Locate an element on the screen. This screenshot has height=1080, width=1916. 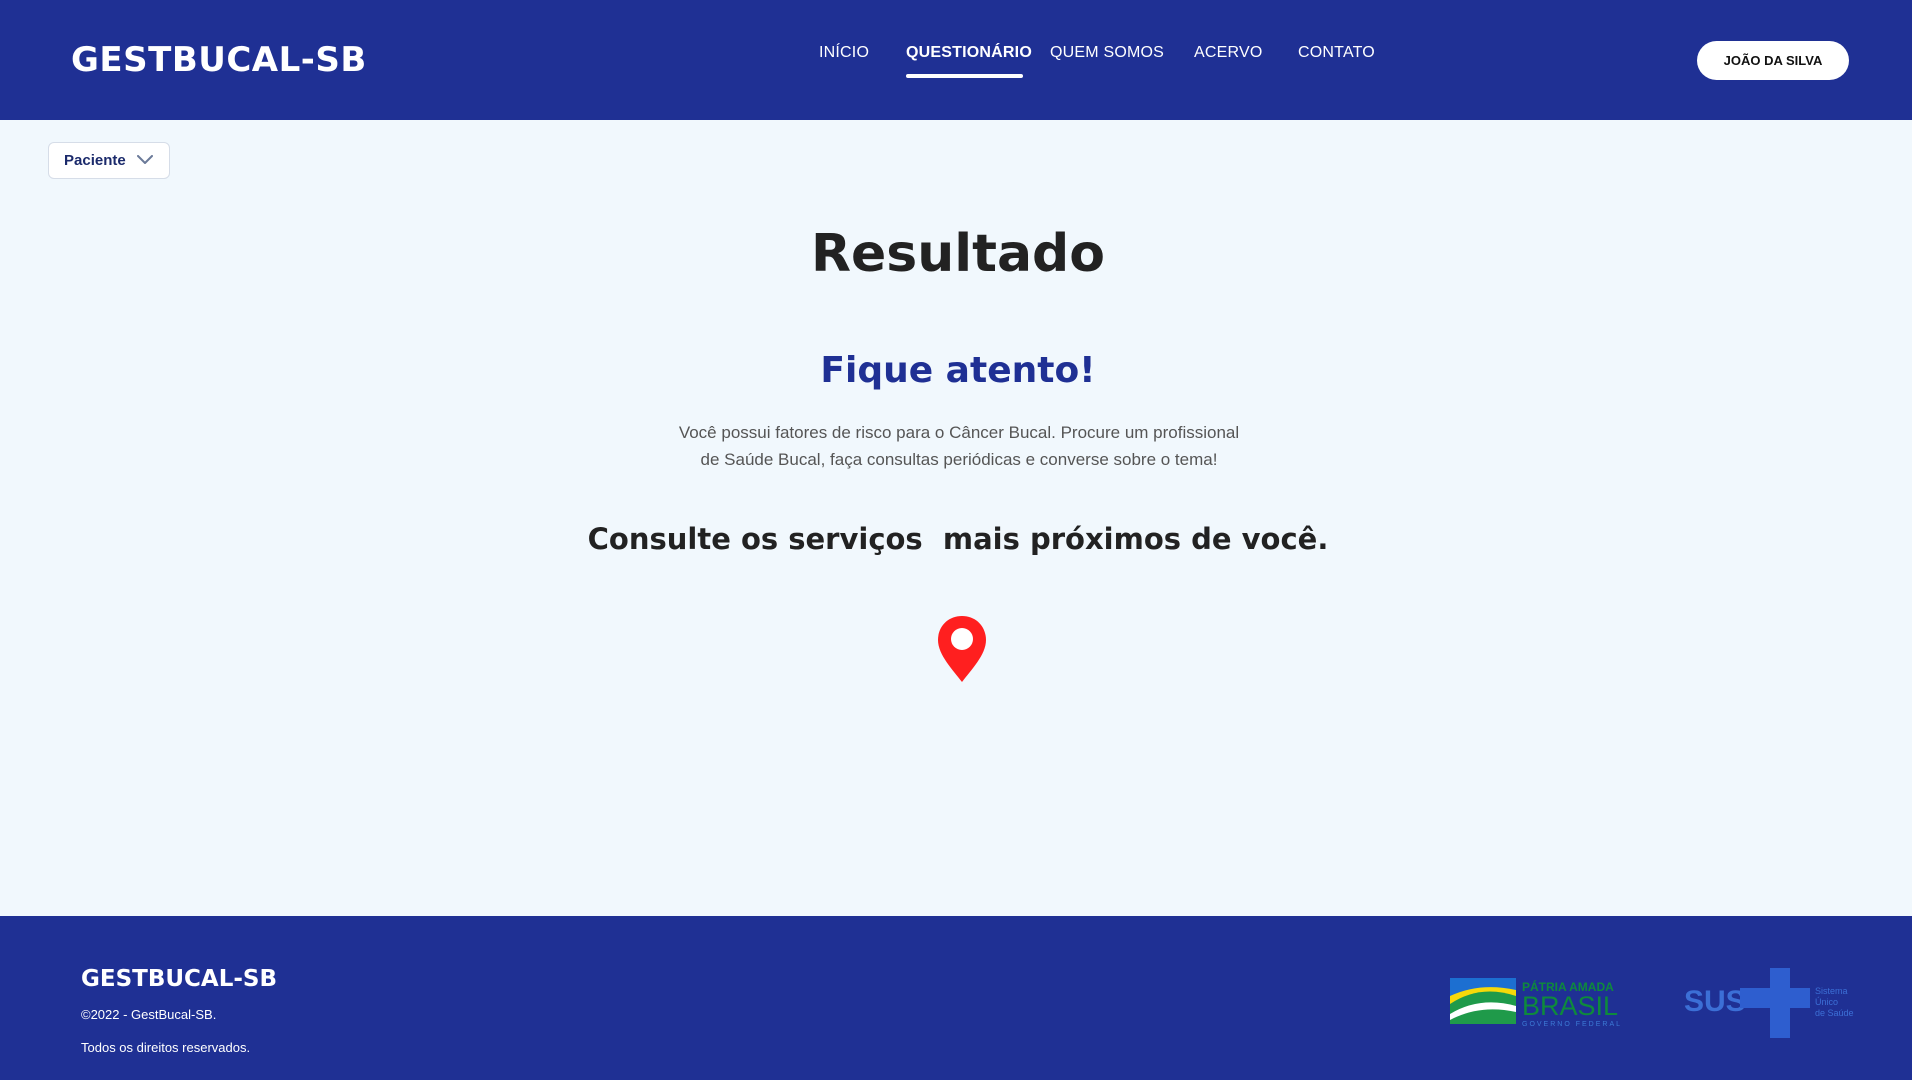
nav-item-contato: CONTATO is located at coordinates (1336, 53).